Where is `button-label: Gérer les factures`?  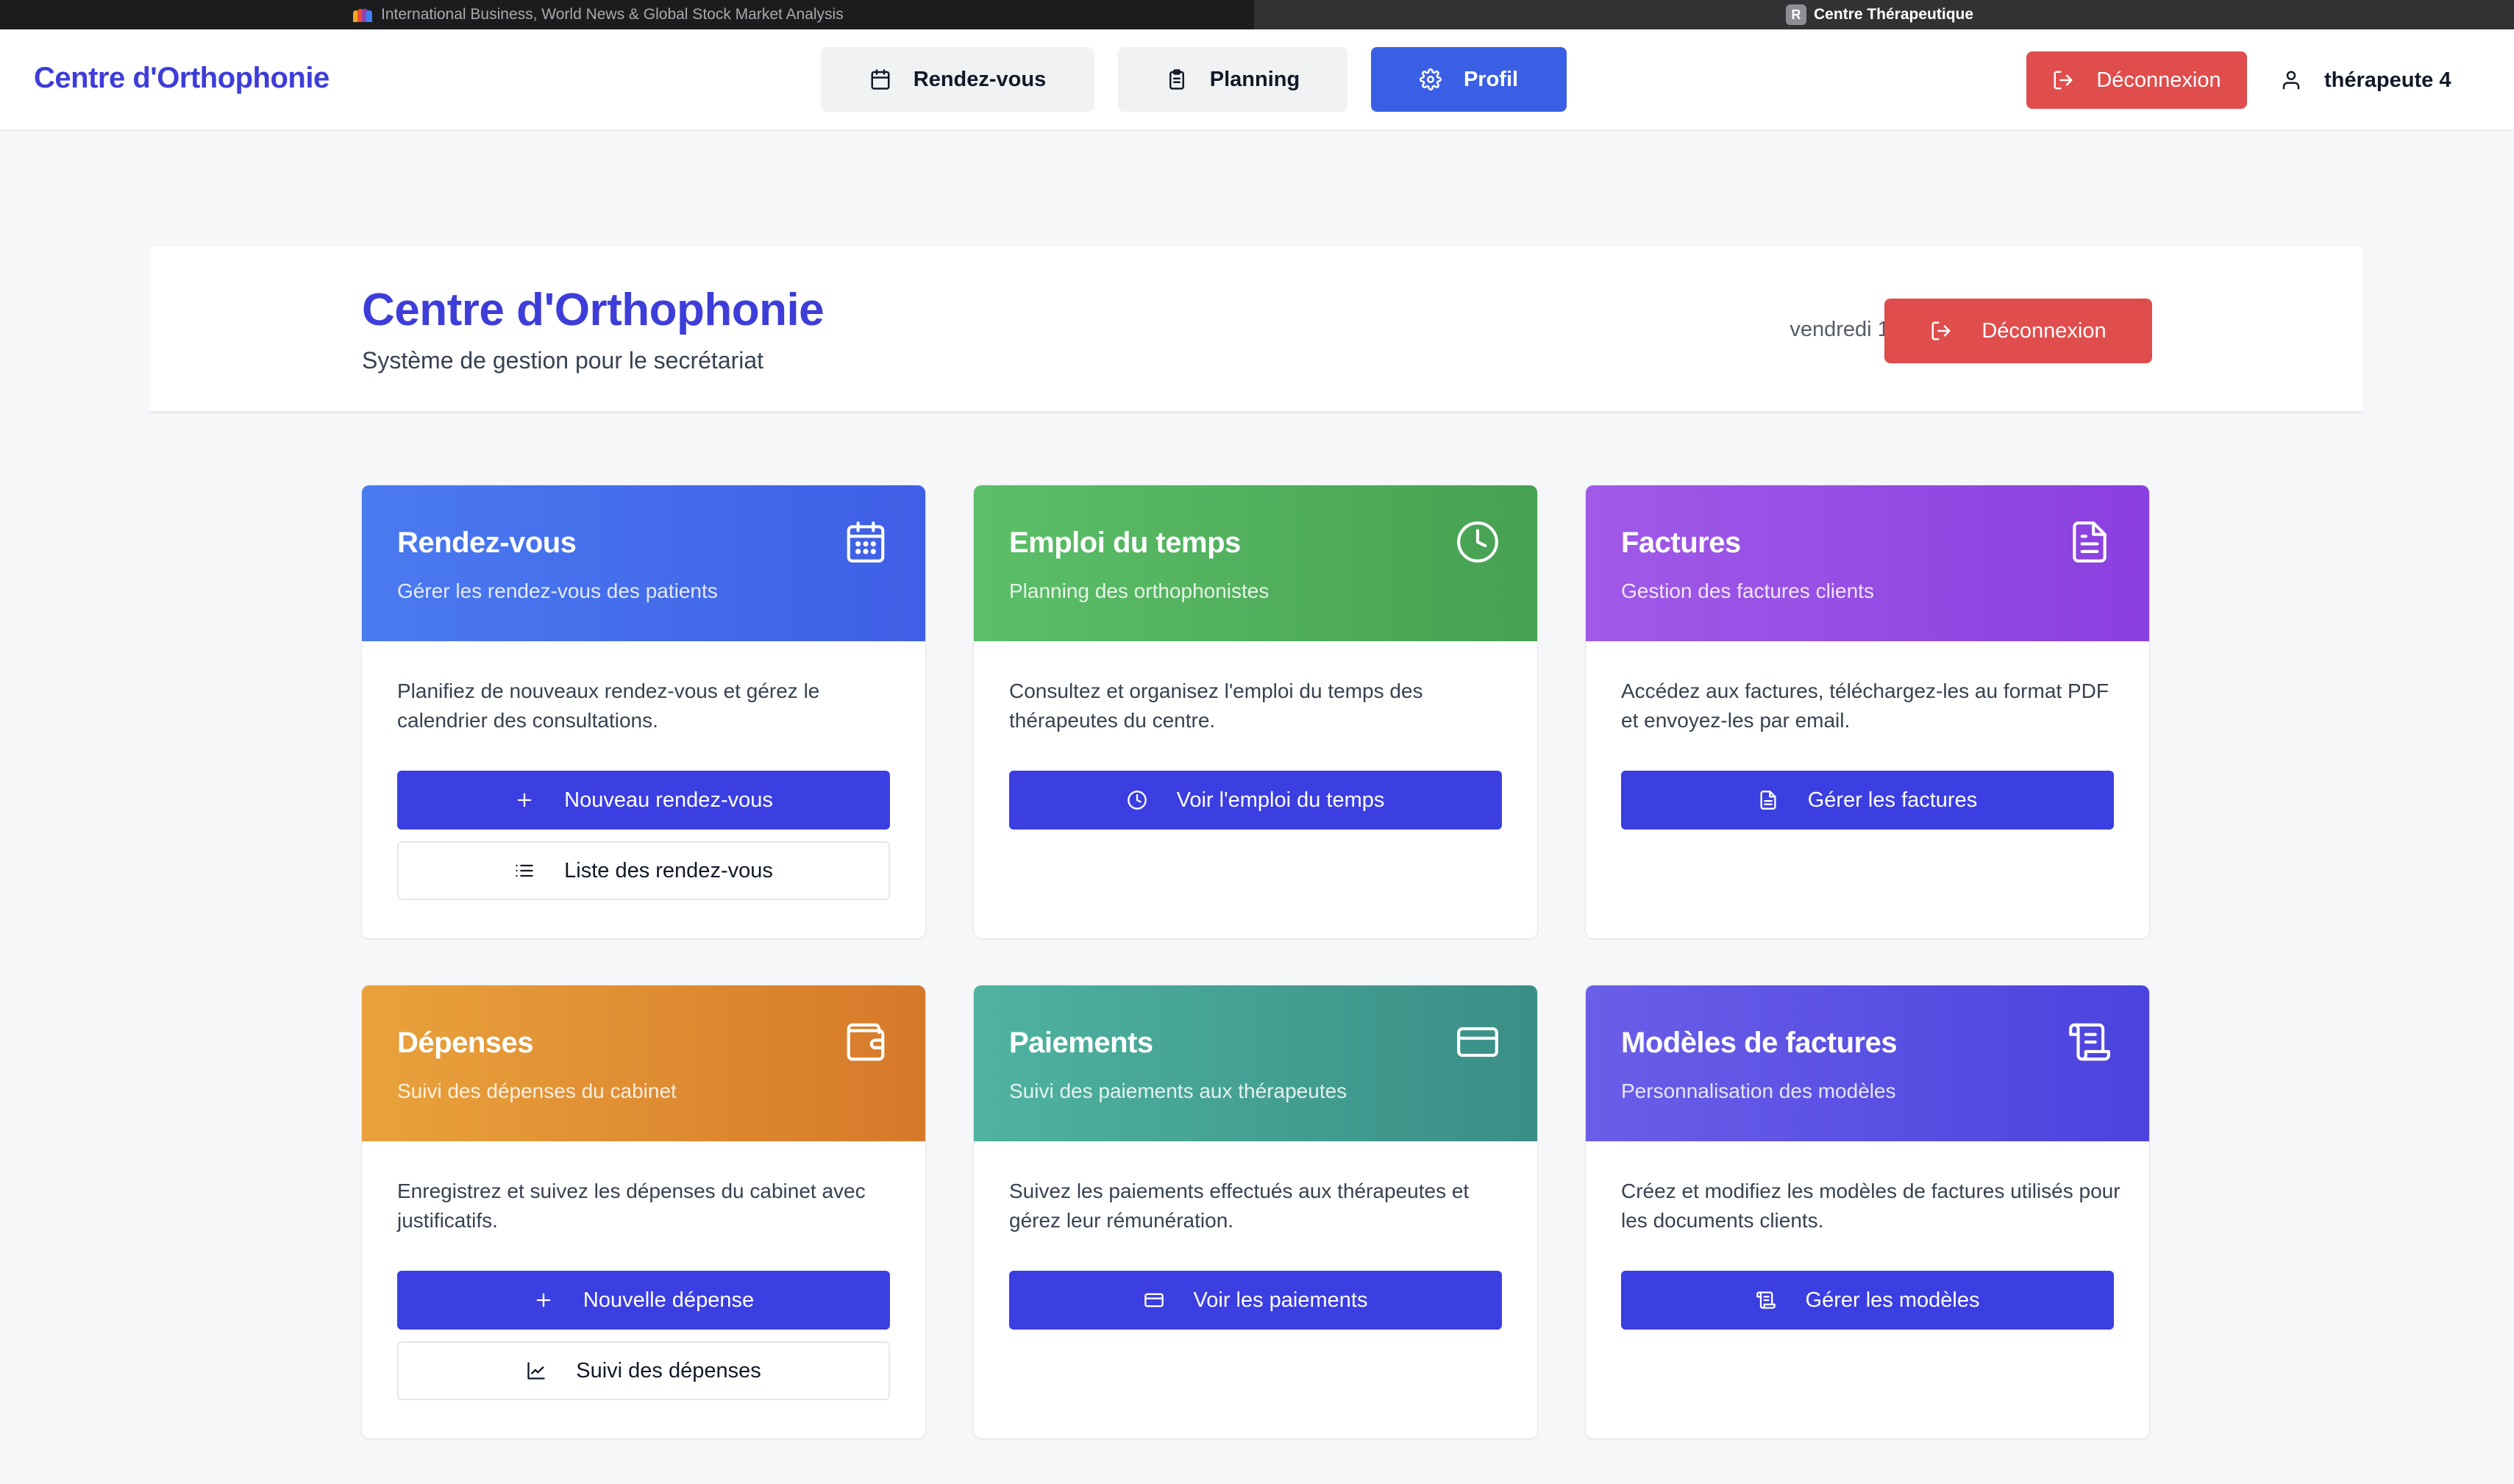 button-label: Gérer les factures is located at coordinates (1892, 800).